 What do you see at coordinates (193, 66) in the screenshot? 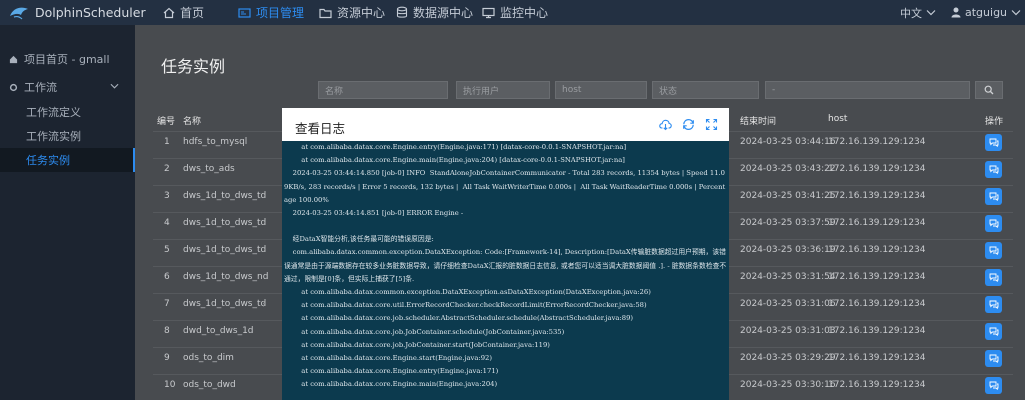
I see `page-title: 任务实例` at bounding box center [193, 66].